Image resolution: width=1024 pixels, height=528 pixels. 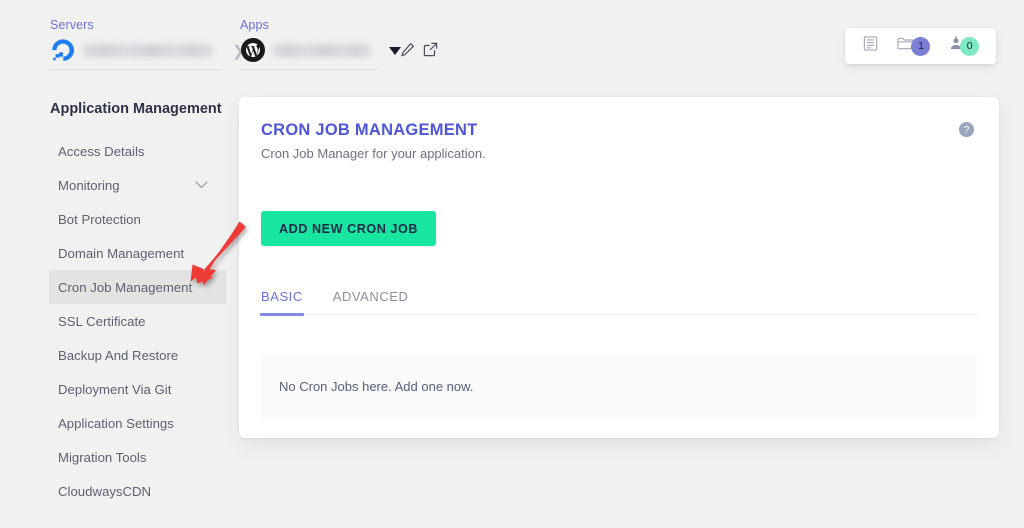 I want to click on pencil-icon, so click(x=407, y=49).